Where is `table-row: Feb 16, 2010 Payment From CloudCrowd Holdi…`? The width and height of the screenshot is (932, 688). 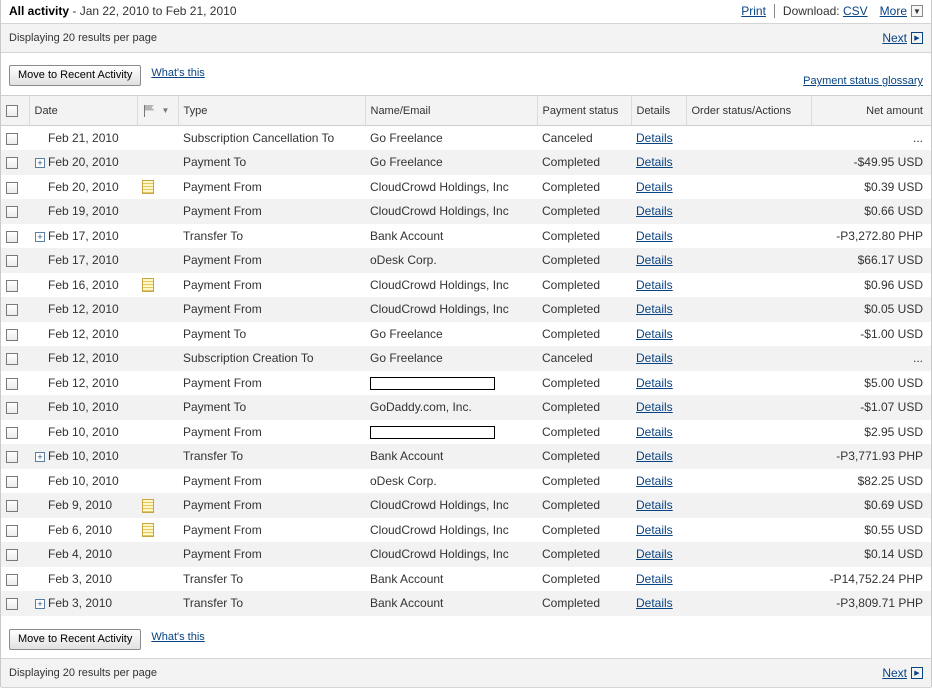
table-row: Feb 16, 2010 Payment From CloudCrowd Holdi… is located at coordinates (466, 285).